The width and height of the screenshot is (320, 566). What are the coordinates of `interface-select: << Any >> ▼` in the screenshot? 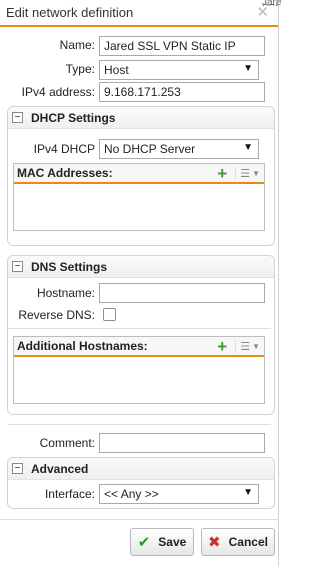 It's located at (179, 494).